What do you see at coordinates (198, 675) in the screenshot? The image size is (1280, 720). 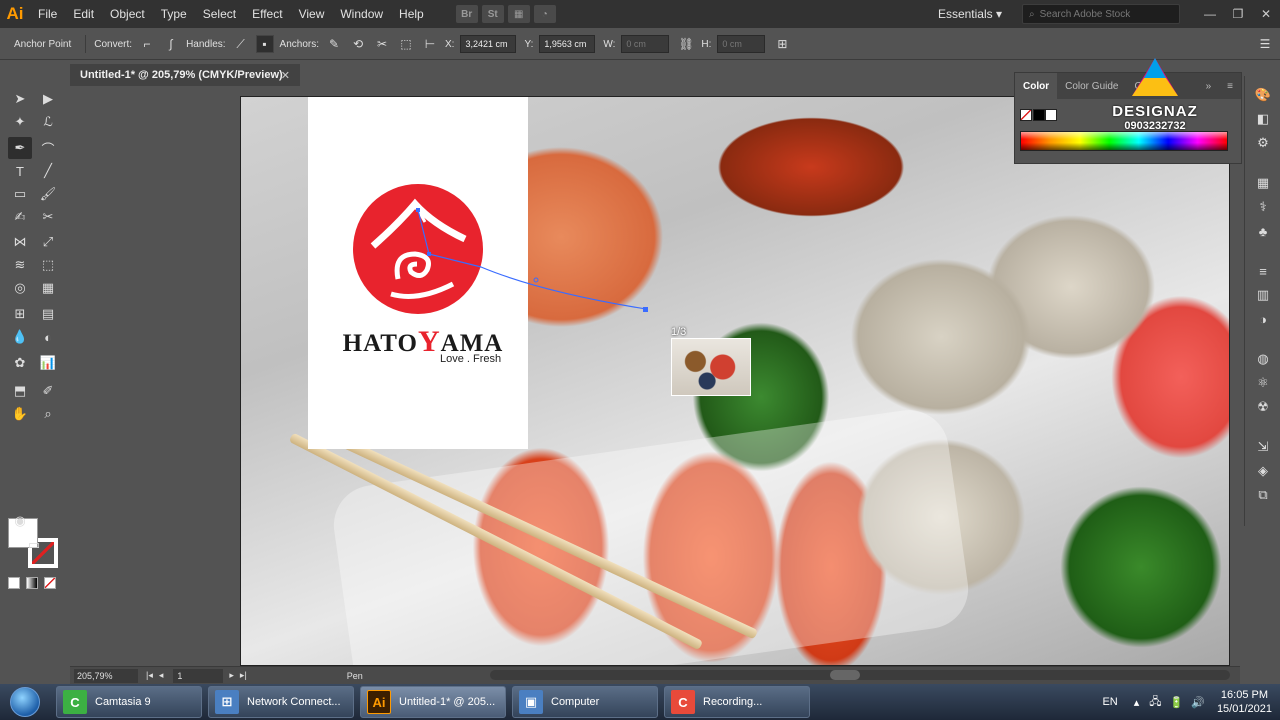 I see `page-field: 1` at bounding box center [198, 675].